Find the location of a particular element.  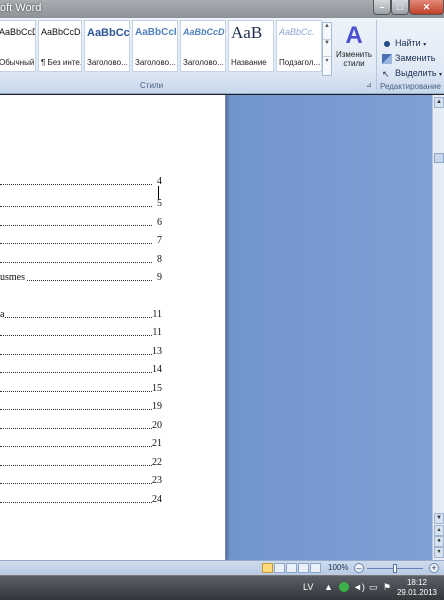

replace-button: Заменить is located at coordinates (408, 58).